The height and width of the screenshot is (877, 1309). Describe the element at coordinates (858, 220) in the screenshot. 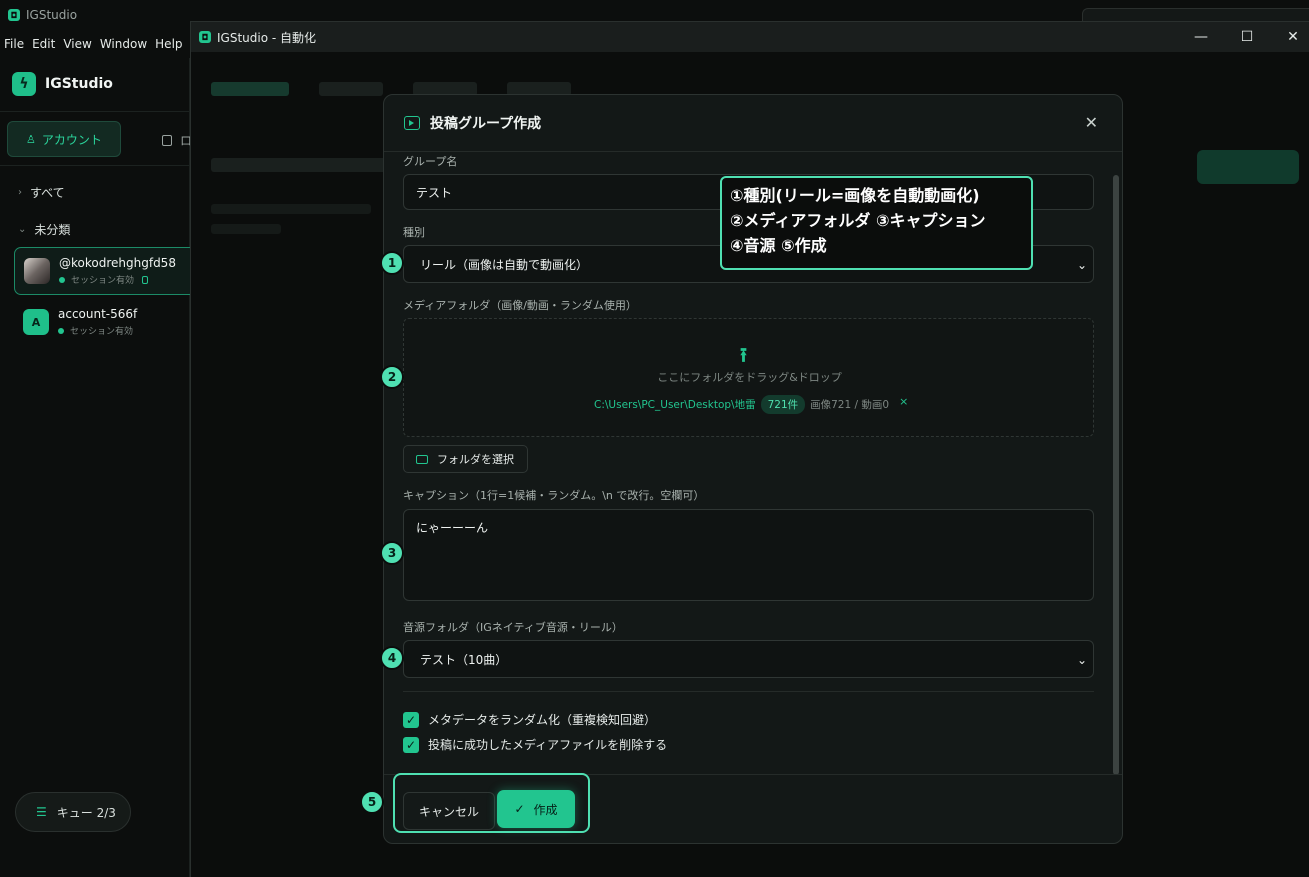

I see `callout-line: ②メディアフォルダ ③キャプション` at that location.